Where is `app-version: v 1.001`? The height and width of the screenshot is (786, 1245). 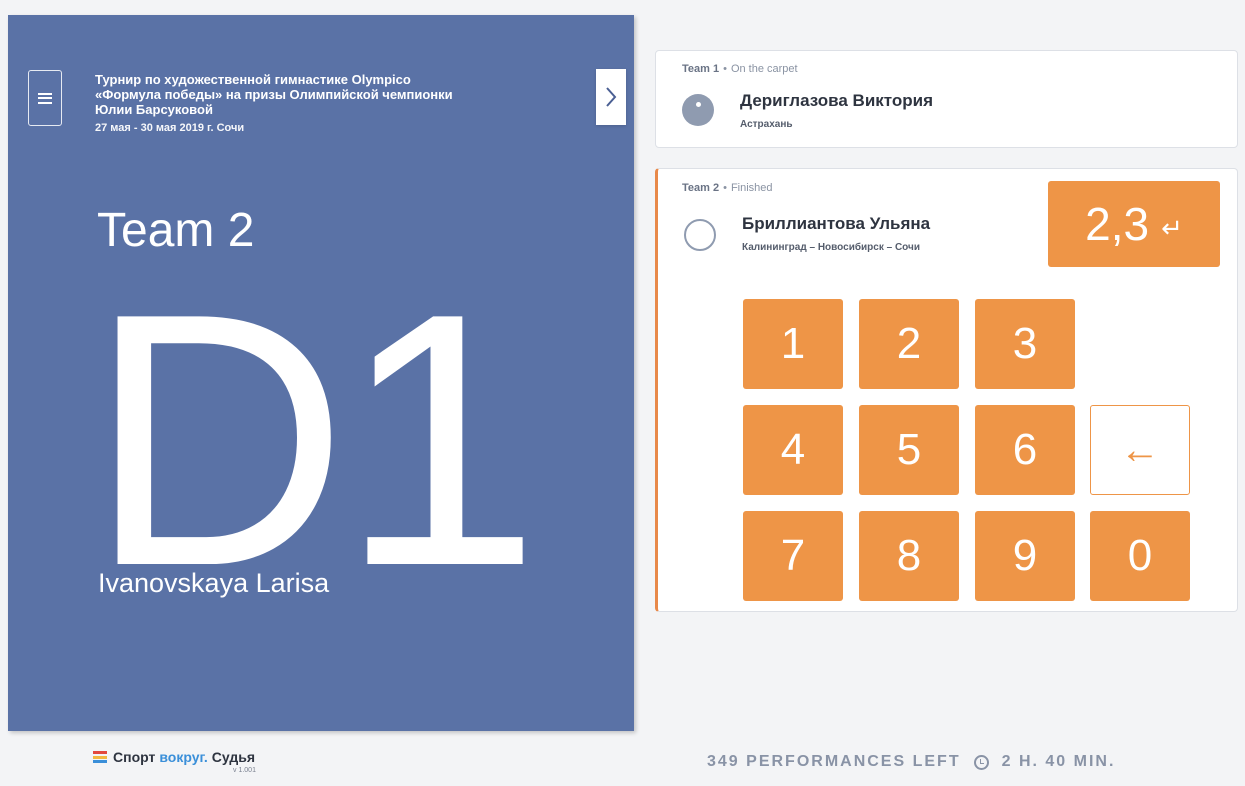 app-version: v 1.001 is located at coordinates (244, 770).